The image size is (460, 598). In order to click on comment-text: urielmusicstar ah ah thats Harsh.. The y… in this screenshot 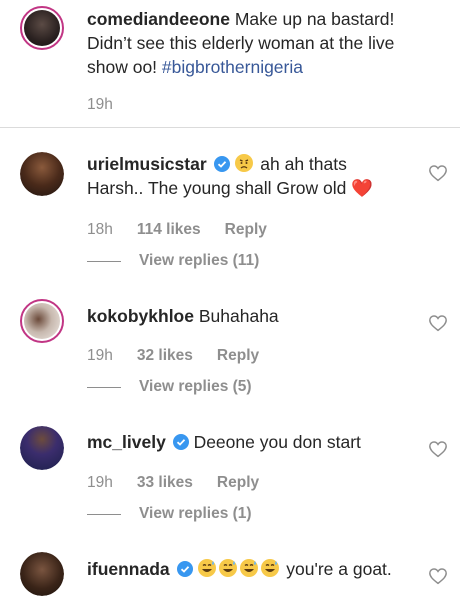, I will do `click(237, 176)`.